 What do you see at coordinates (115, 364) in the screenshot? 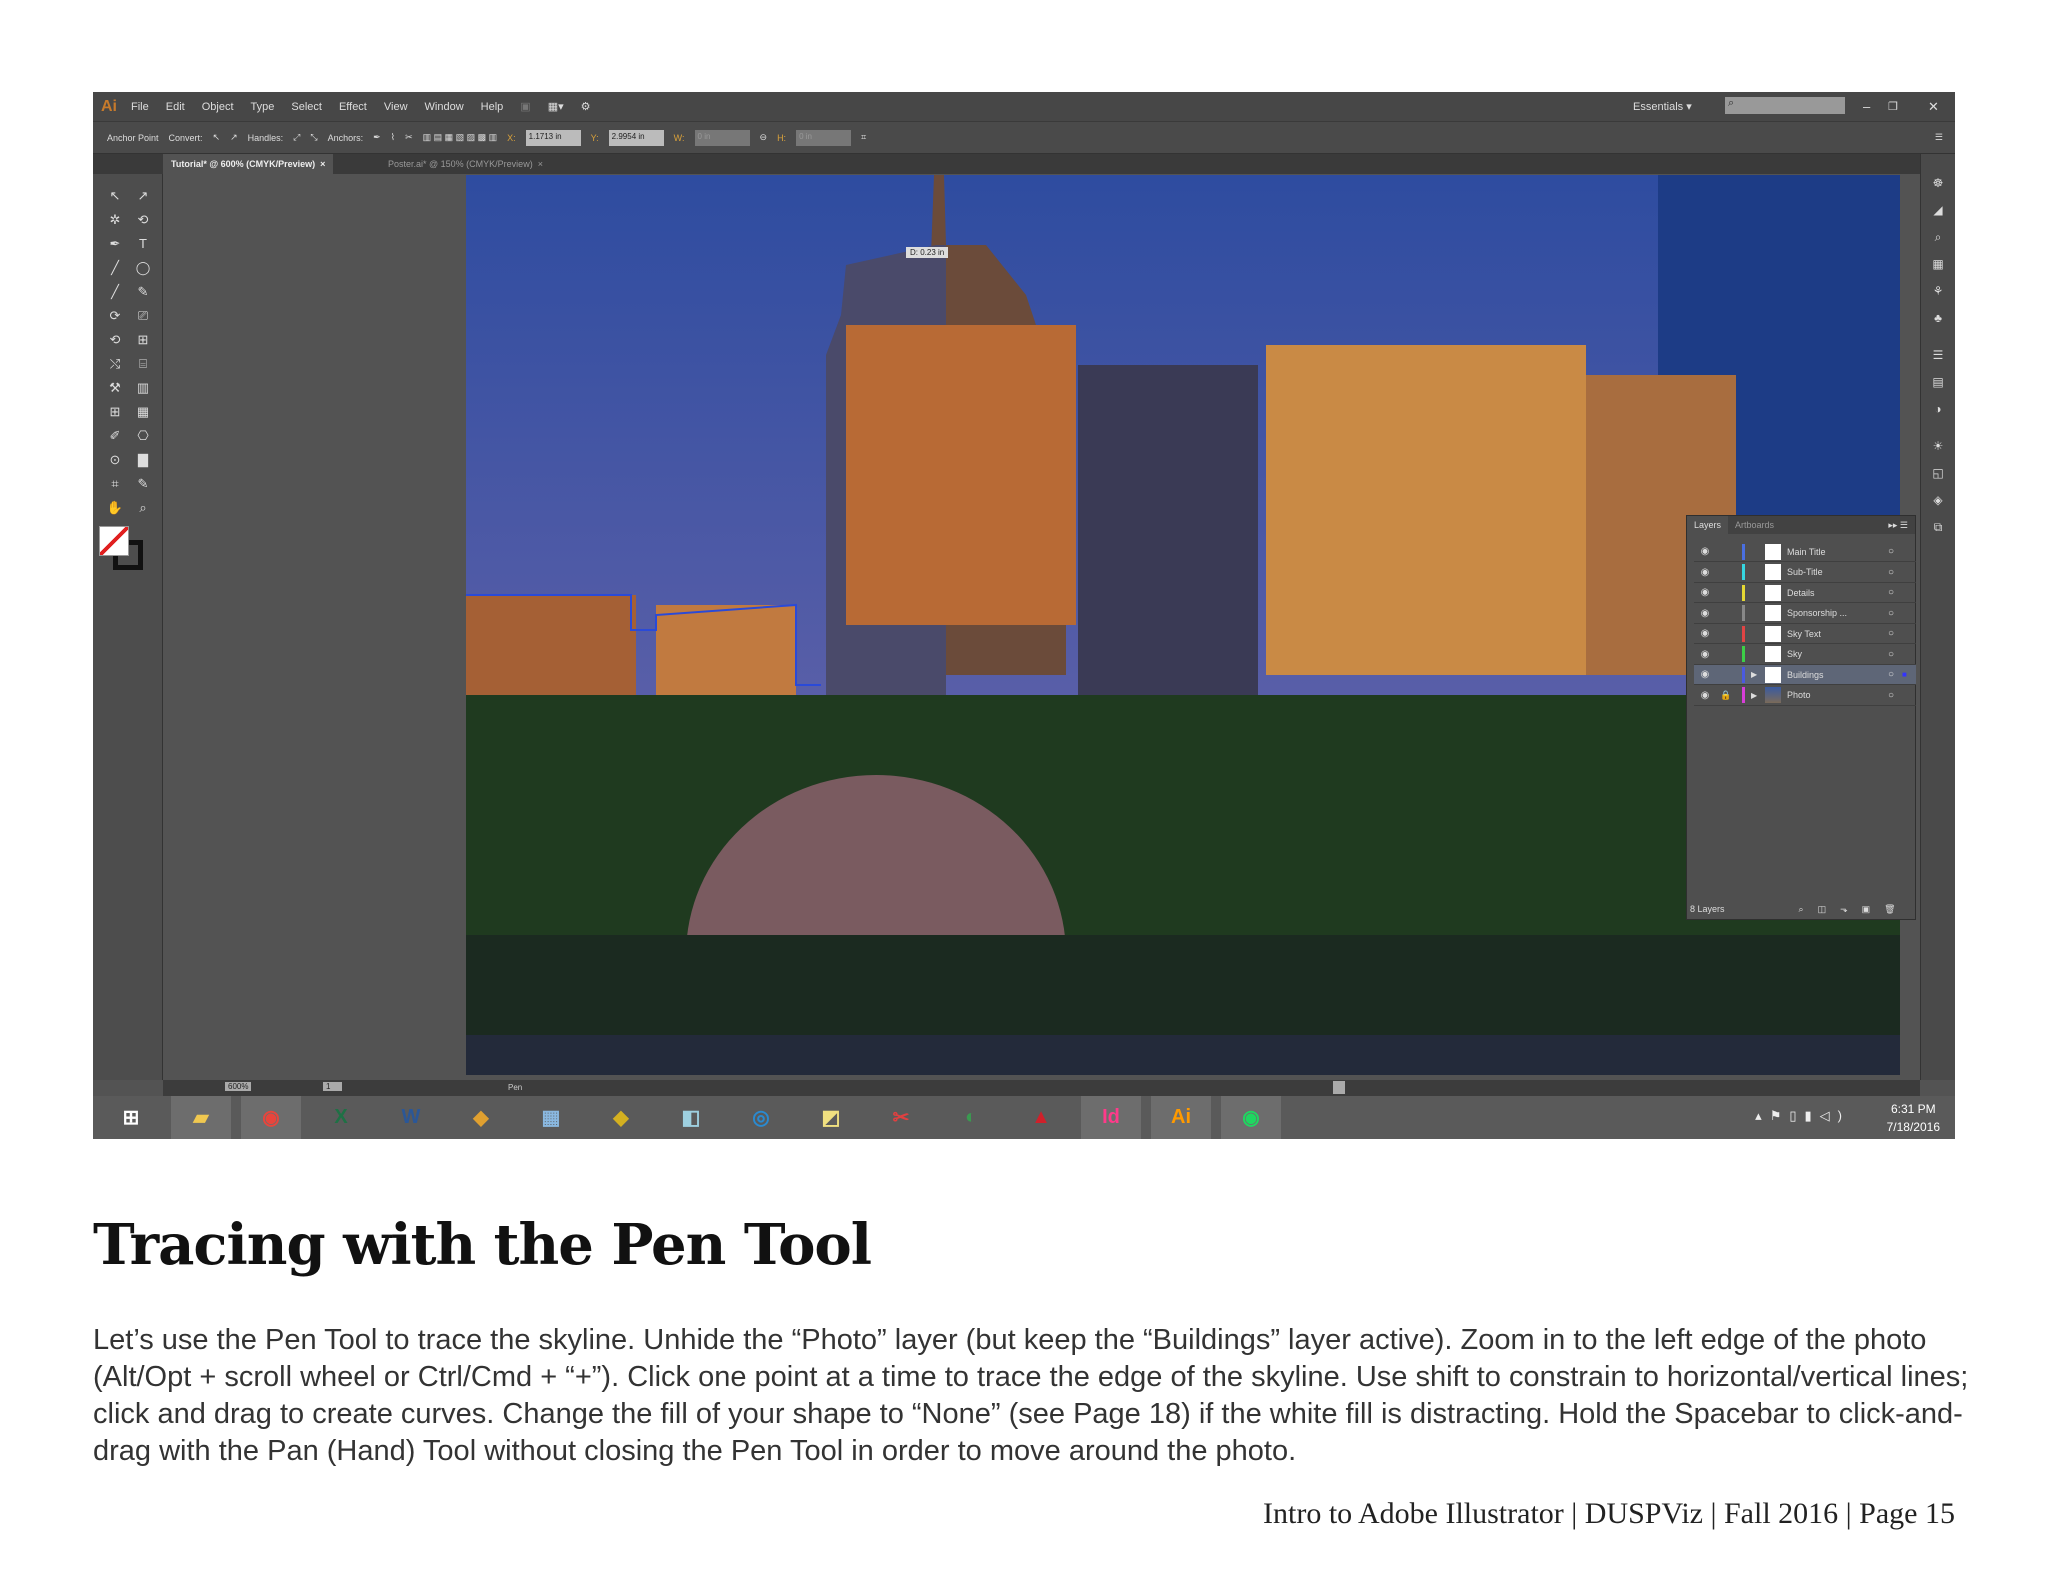
I see `tool-icon: ⤭` at bounding box center [115, 364].